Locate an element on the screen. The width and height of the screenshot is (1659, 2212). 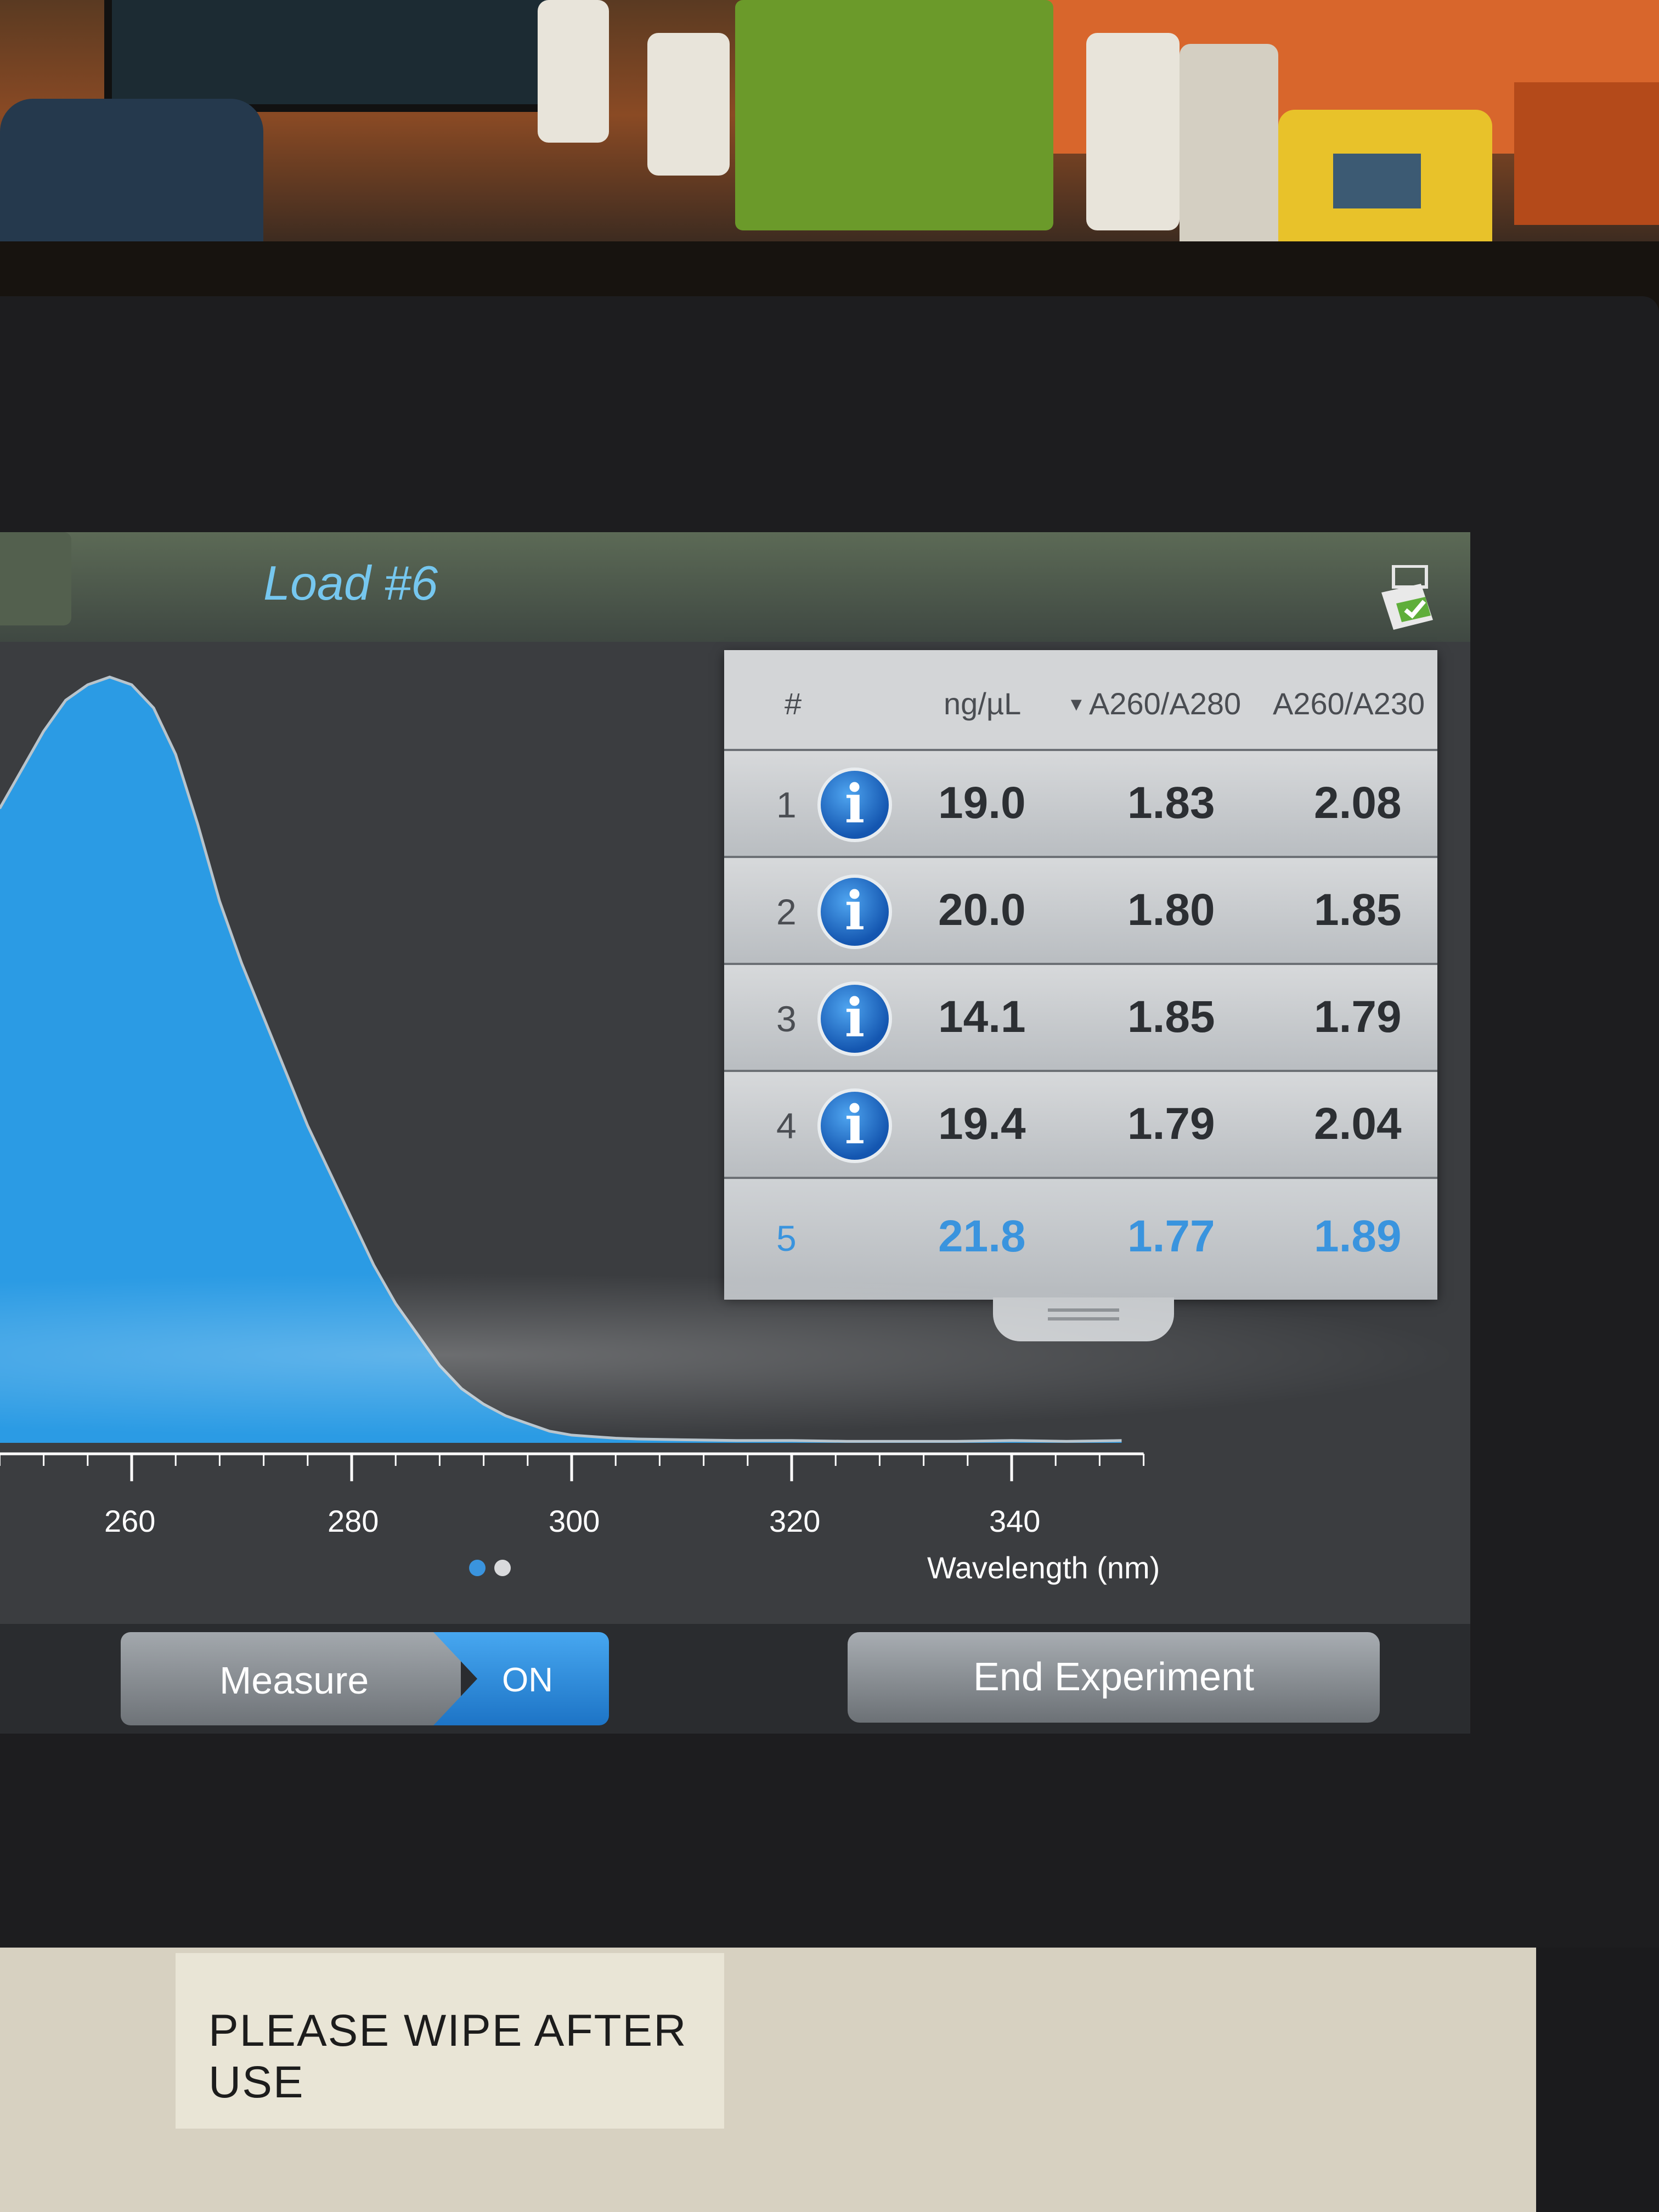
concentration-value: 19.4 is located at coordinates (982, 1124).